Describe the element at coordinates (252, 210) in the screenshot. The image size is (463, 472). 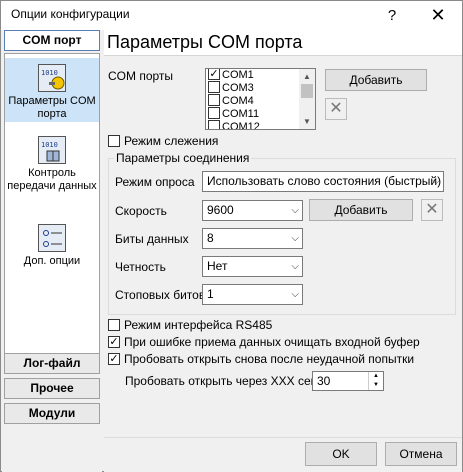
I see `speed-select: 9600 ⌵` at that location.